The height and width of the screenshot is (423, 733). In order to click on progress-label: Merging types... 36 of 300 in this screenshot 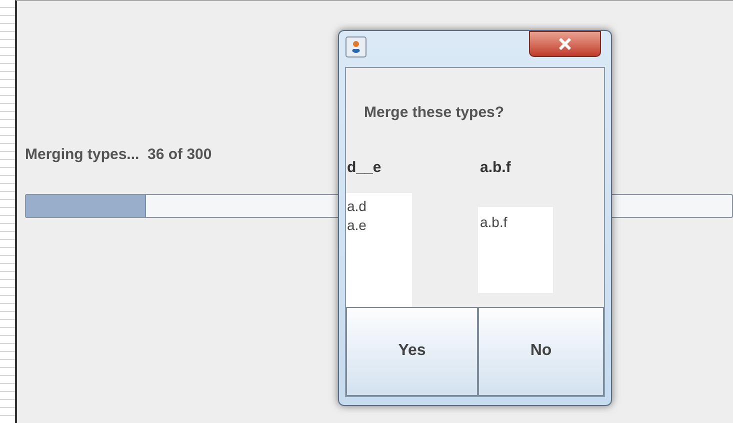, I will do `click(119, 155)`.